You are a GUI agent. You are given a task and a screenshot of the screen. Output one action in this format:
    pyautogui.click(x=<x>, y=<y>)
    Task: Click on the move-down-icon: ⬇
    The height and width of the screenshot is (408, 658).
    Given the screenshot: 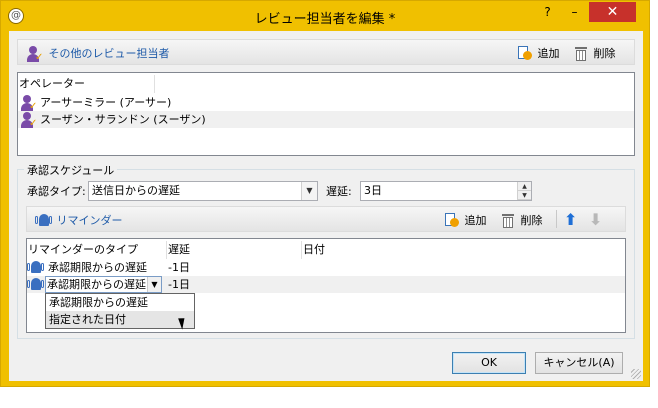 What is the action you would take?
    pyautogui.click(x=595, y=219)
    